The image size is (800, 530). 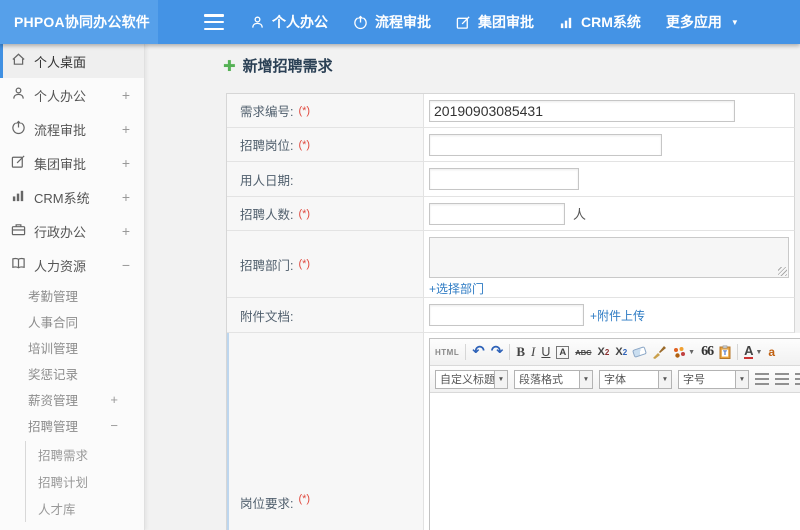 I want to click on topbar: PHPOA协同办公软件 个人办公 流程审批 集团审批 CRM系统 更多应用 ▼, so click(x=400, y=22).